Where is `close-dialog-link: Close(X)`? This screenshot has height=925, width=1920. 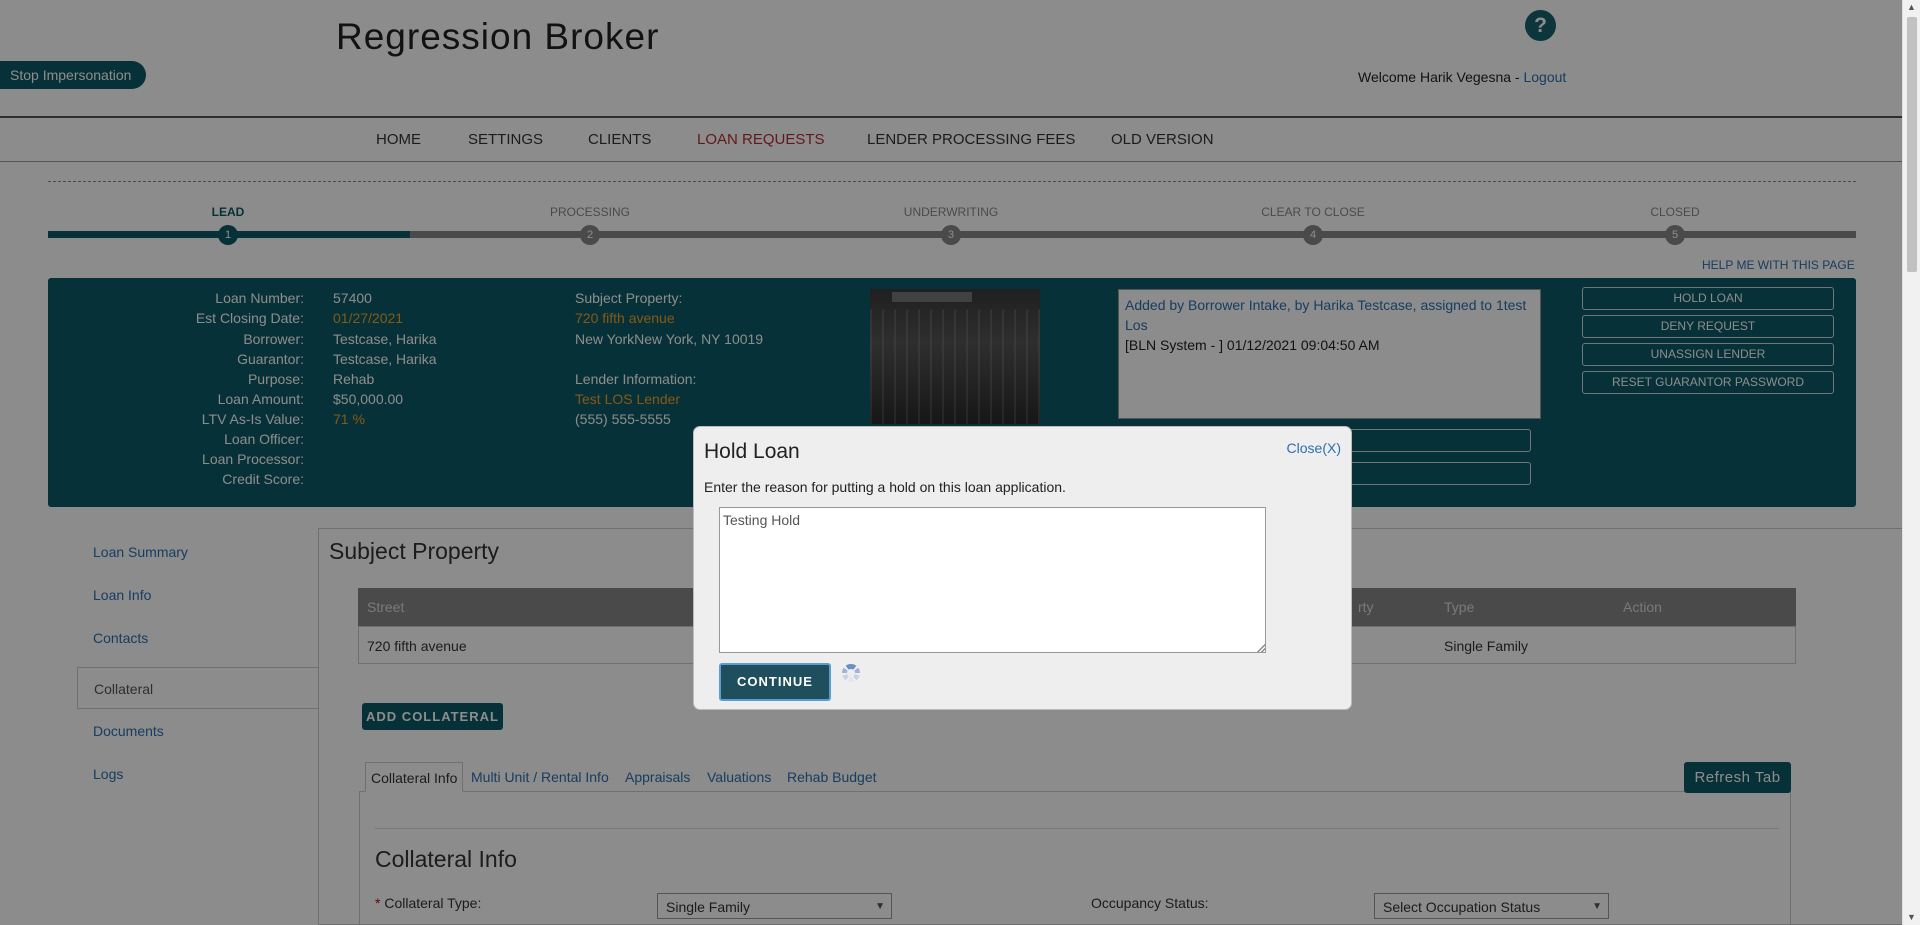
close-dialog-link: Close(X) is located at coordinates (1314, 448).